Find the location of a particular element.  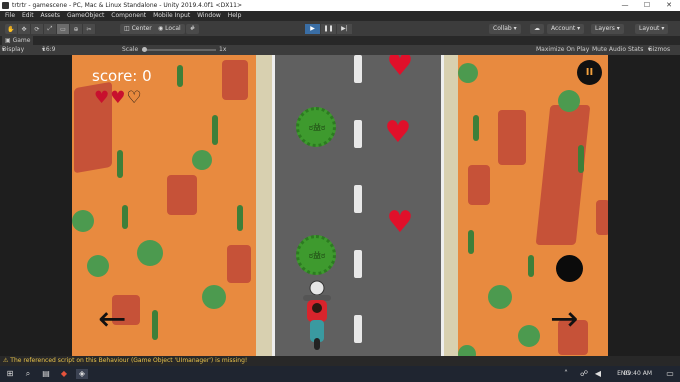

life-heart-empty-icon: ♡ is located at coordinates (134, 98).